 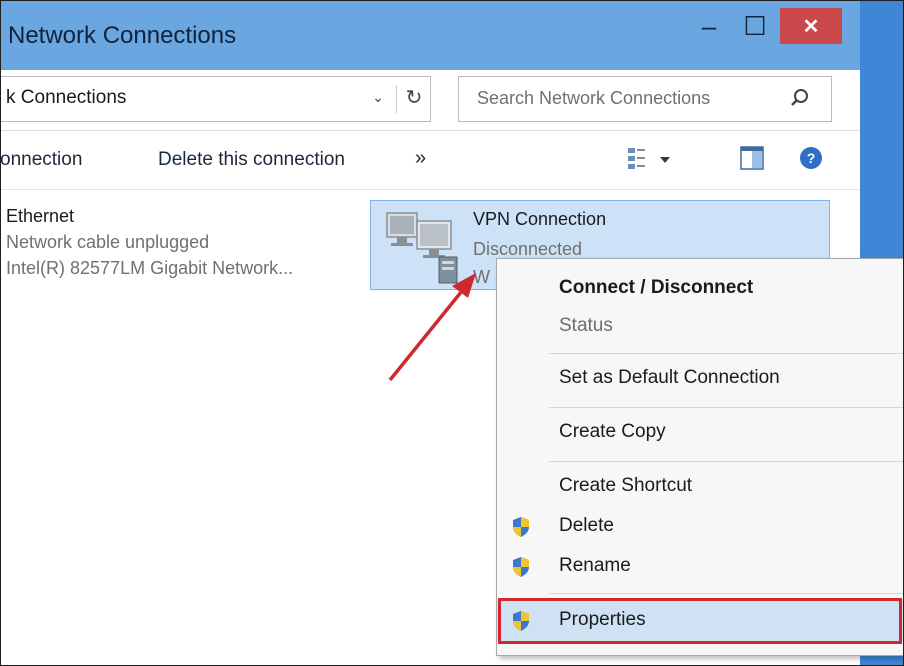 I want to click on title-bar: Network Connections ‒ ☐ ✕, so click(x=430, y=35).